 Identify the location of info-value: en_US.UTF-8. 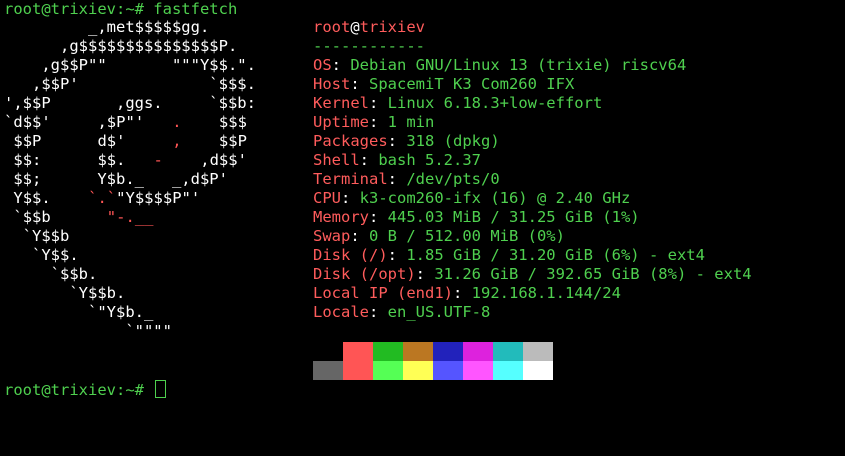
(439, 312).